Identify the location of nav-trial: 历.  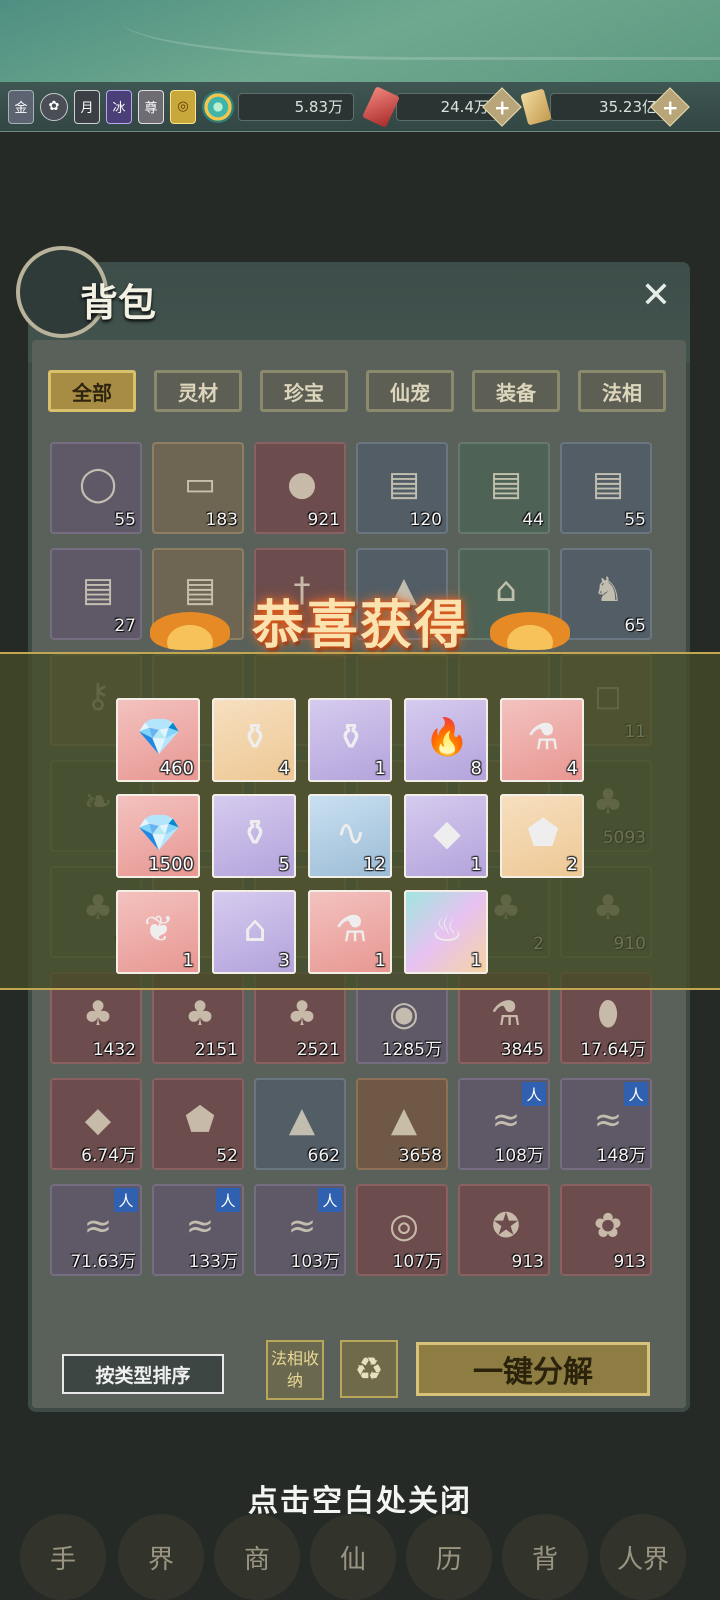
(449, 1557).